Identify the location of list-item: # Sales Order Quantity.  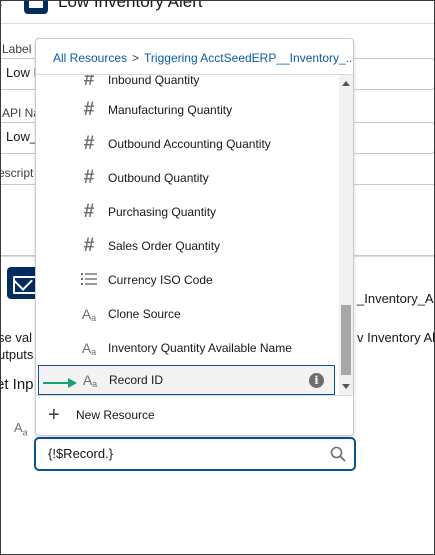
(187, 246).